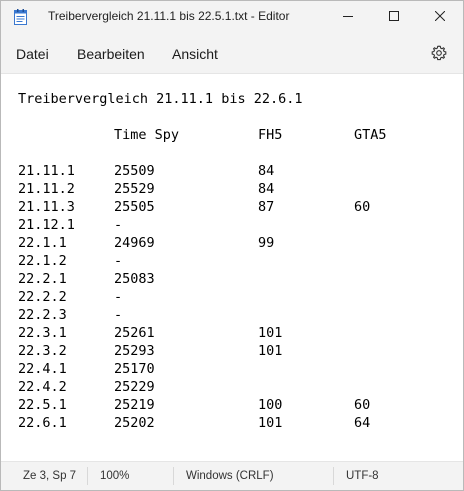 Image resolution: width=464 pixels, height=491 pixels. I want to click on menu-file: Datei, so click(32, 54).